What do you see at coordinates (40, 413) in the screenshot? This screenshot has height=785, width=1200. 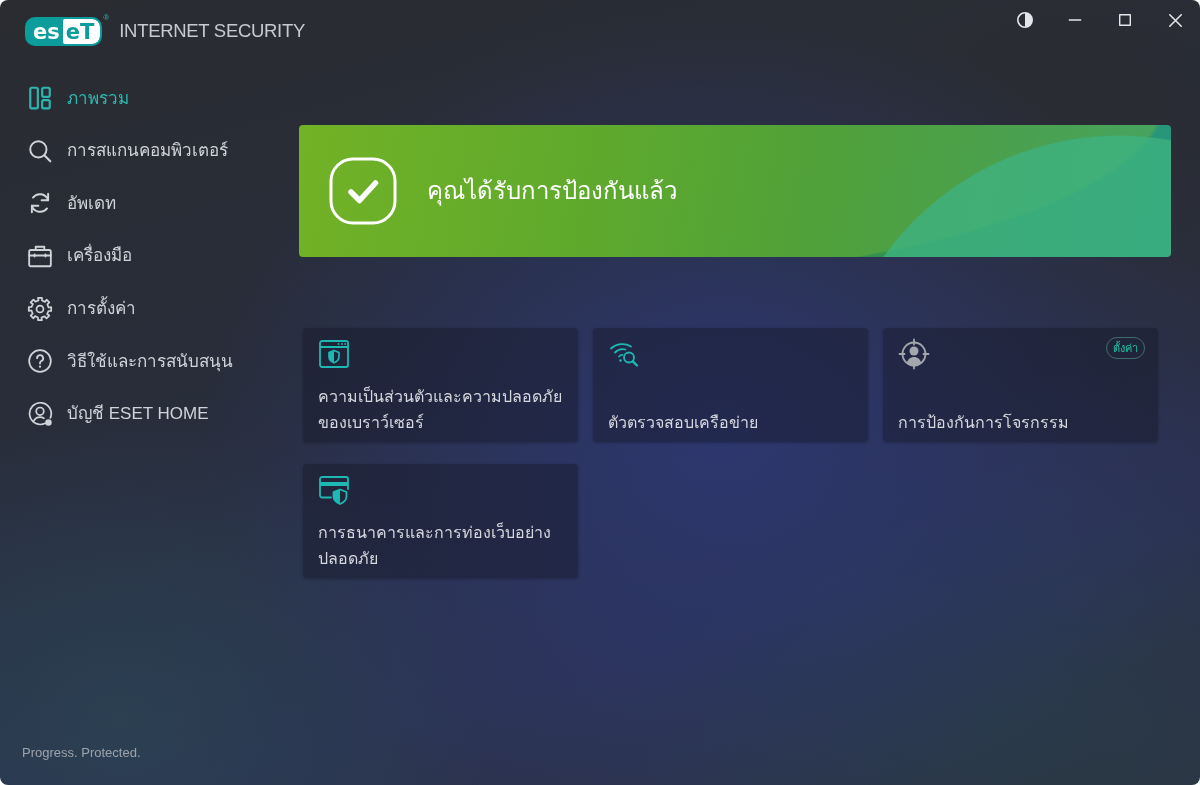 I see `account-icon` at bounding box center [40, 413].